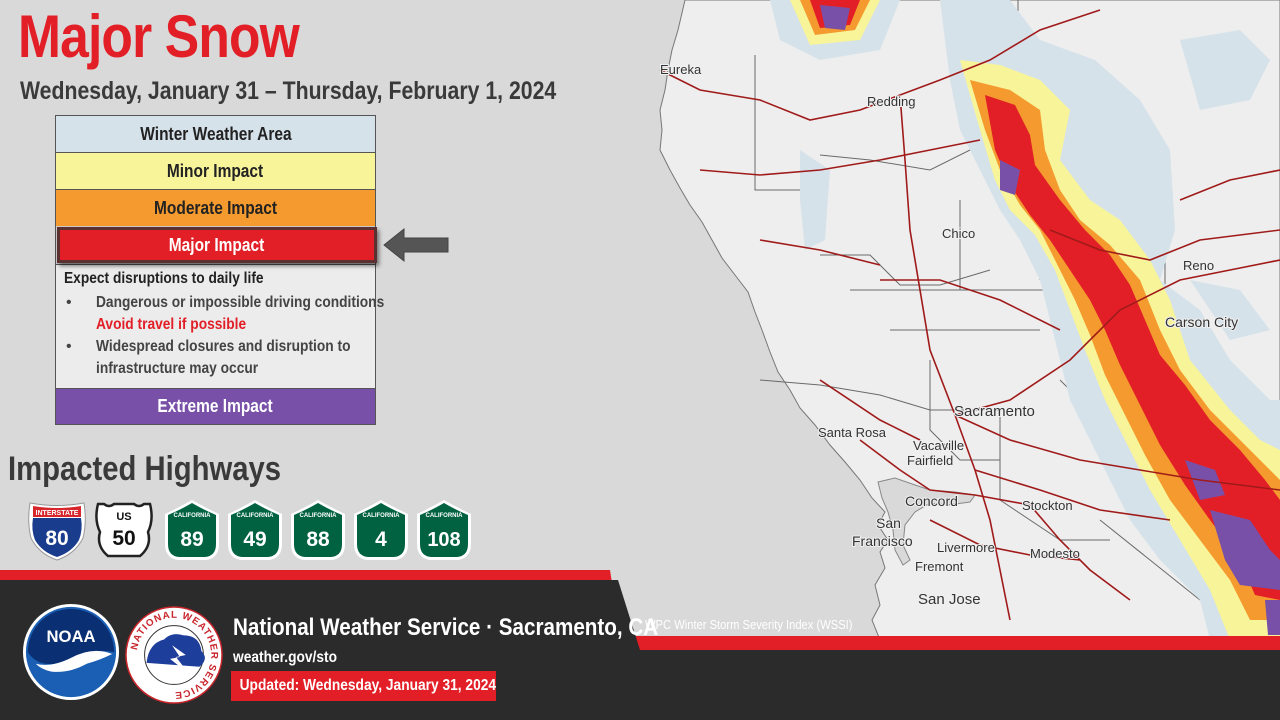 Image resolution: width=1280 pixels, height=720 pixels. Describe the element at coordinates (208, 346) in the screenshot. I see `details-bullet: • Widespread closures and disruption to` at that location.